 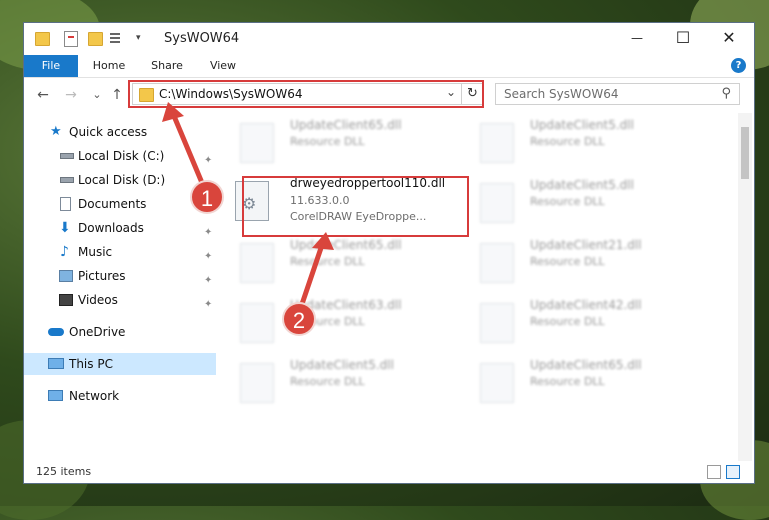 I want to click on pictures-icon, so click(x=66, y=276).